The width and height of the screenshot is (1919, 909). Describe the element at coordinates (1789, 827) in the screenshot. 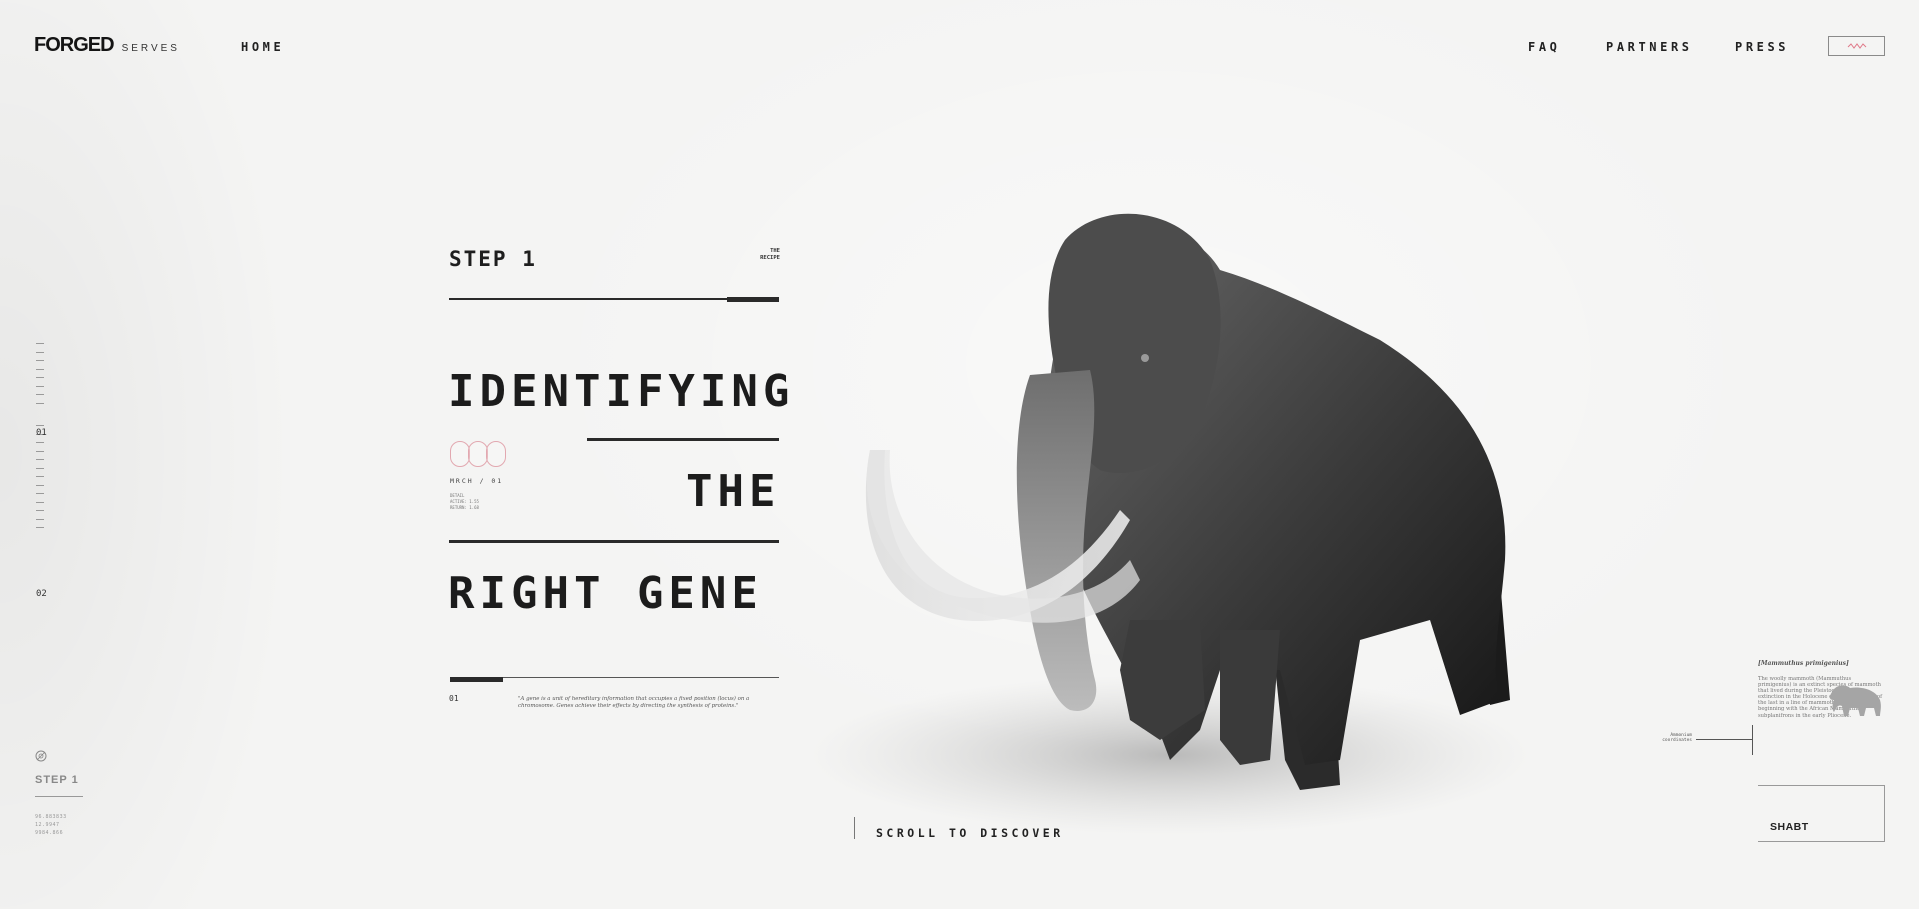

I see `shabt-label: SHABT` at that location.